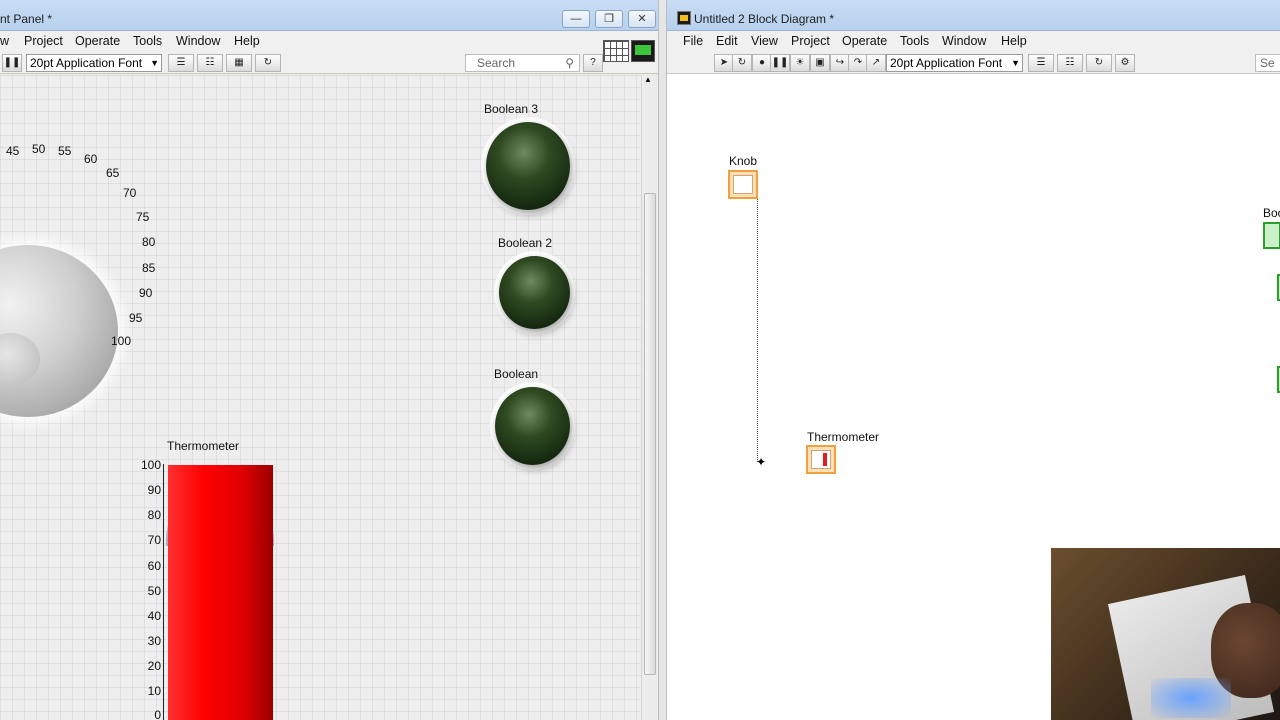 The width and height of the screenshot is (1280, 720). What do you see at coordinates (727, 41) in the screenshot?
I see `menu-edit: Edit` at bounding box center [727, 41].